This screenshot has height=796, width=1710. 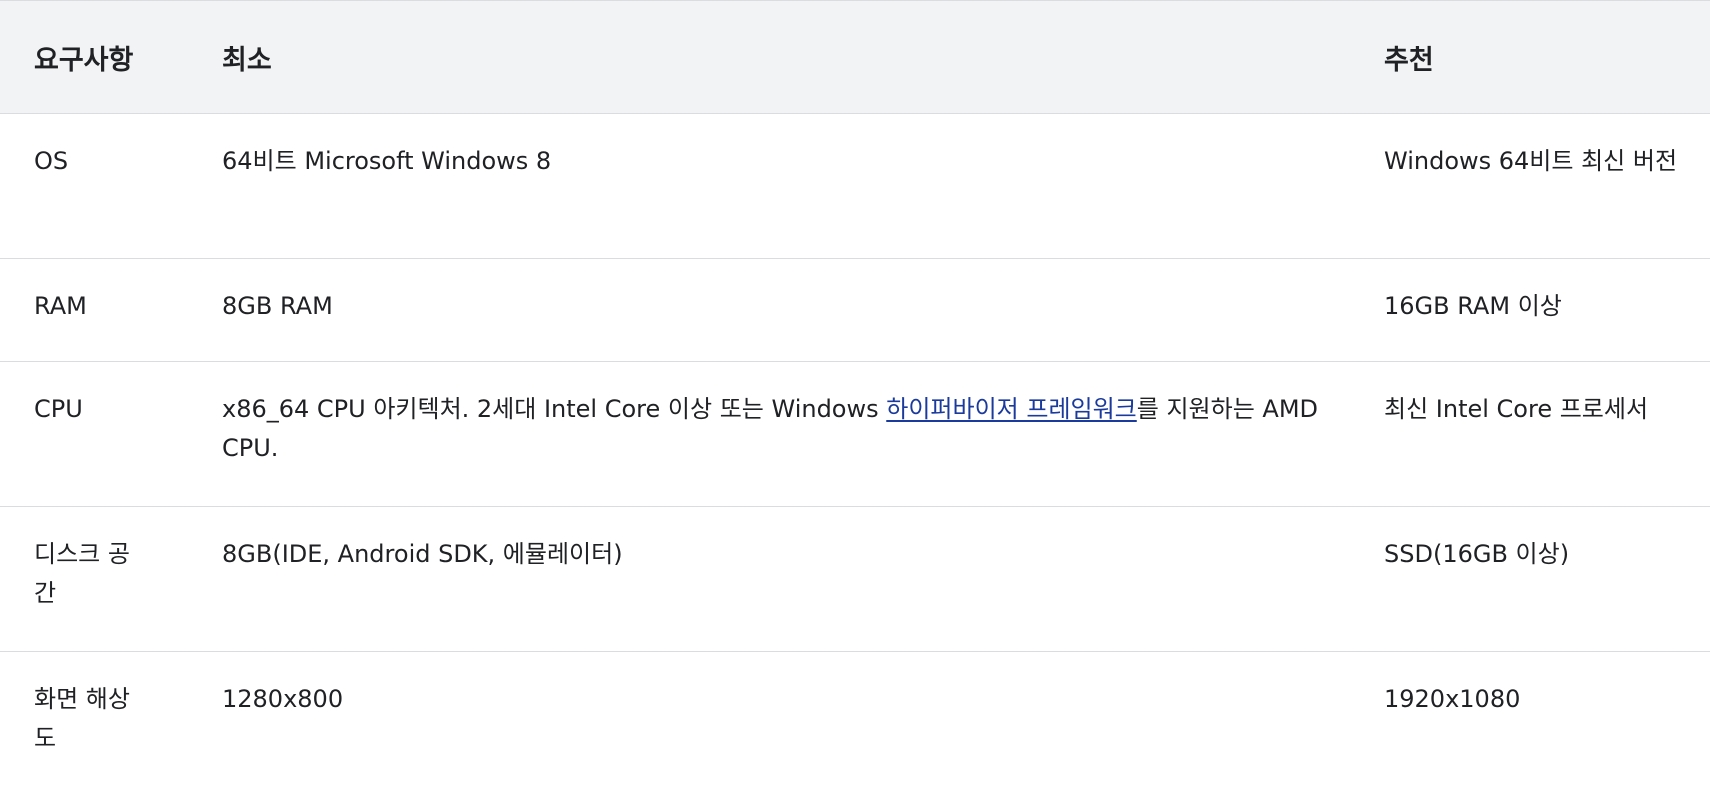 What do you see at coordinates (769, 57) in the screenshot?
I see `header-minimum: 최소` at bounding box center [769, 57].